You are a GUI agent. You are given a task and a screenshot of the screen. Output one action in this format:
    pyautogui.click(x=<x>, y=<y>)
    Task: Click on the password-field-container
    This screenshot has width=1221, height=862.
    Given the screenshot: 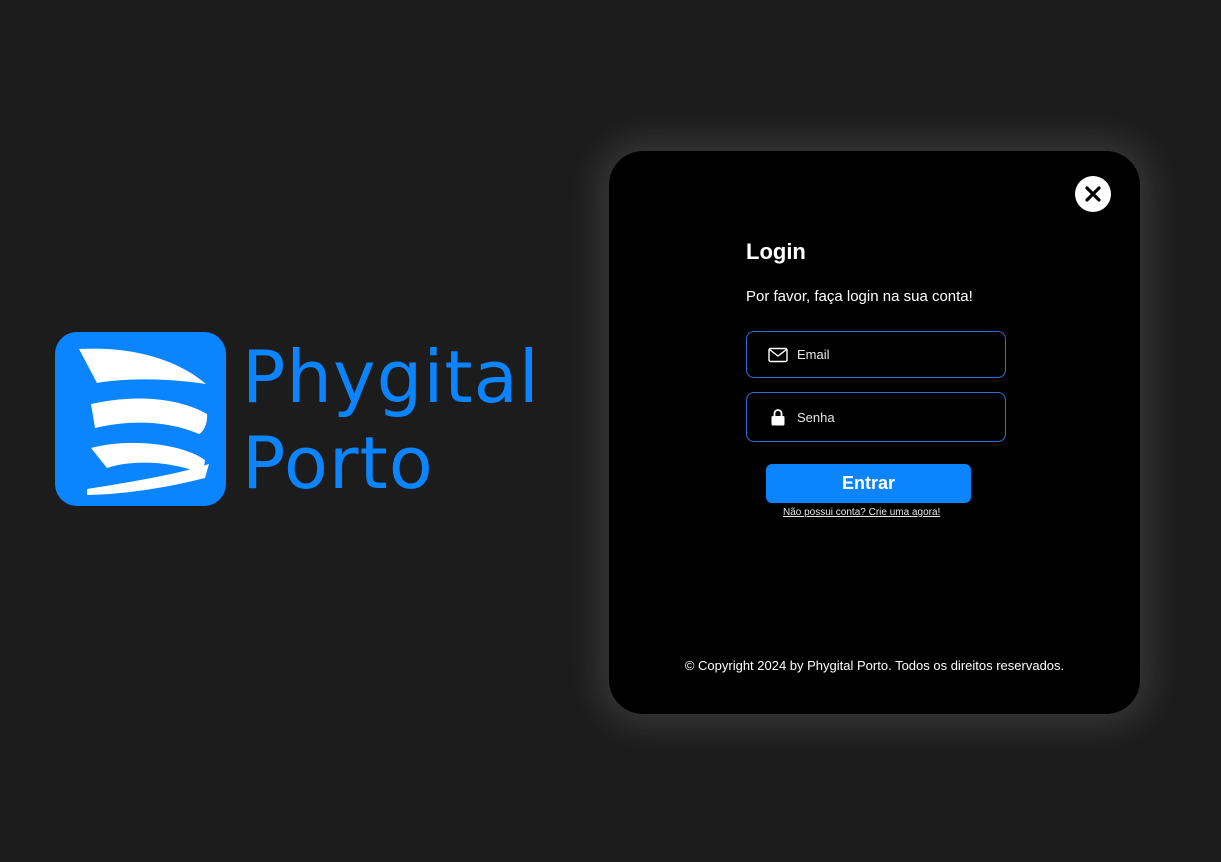 What is the action you would take?
    pyautogui.click(x=876, y=417)
    